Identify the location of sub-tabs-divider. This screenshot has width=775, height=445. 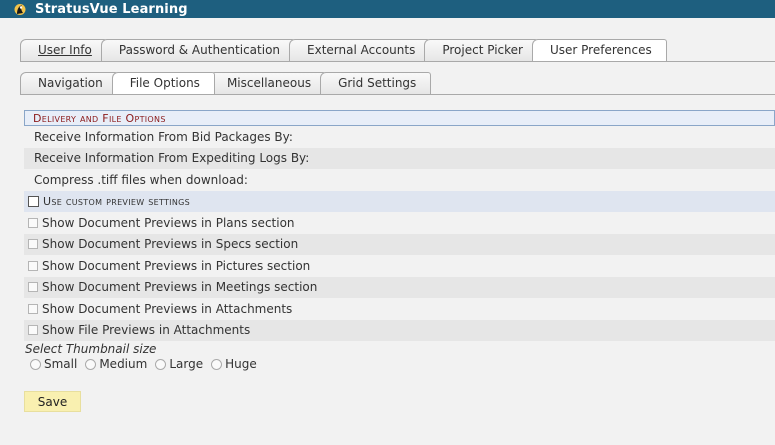
(397, 94).